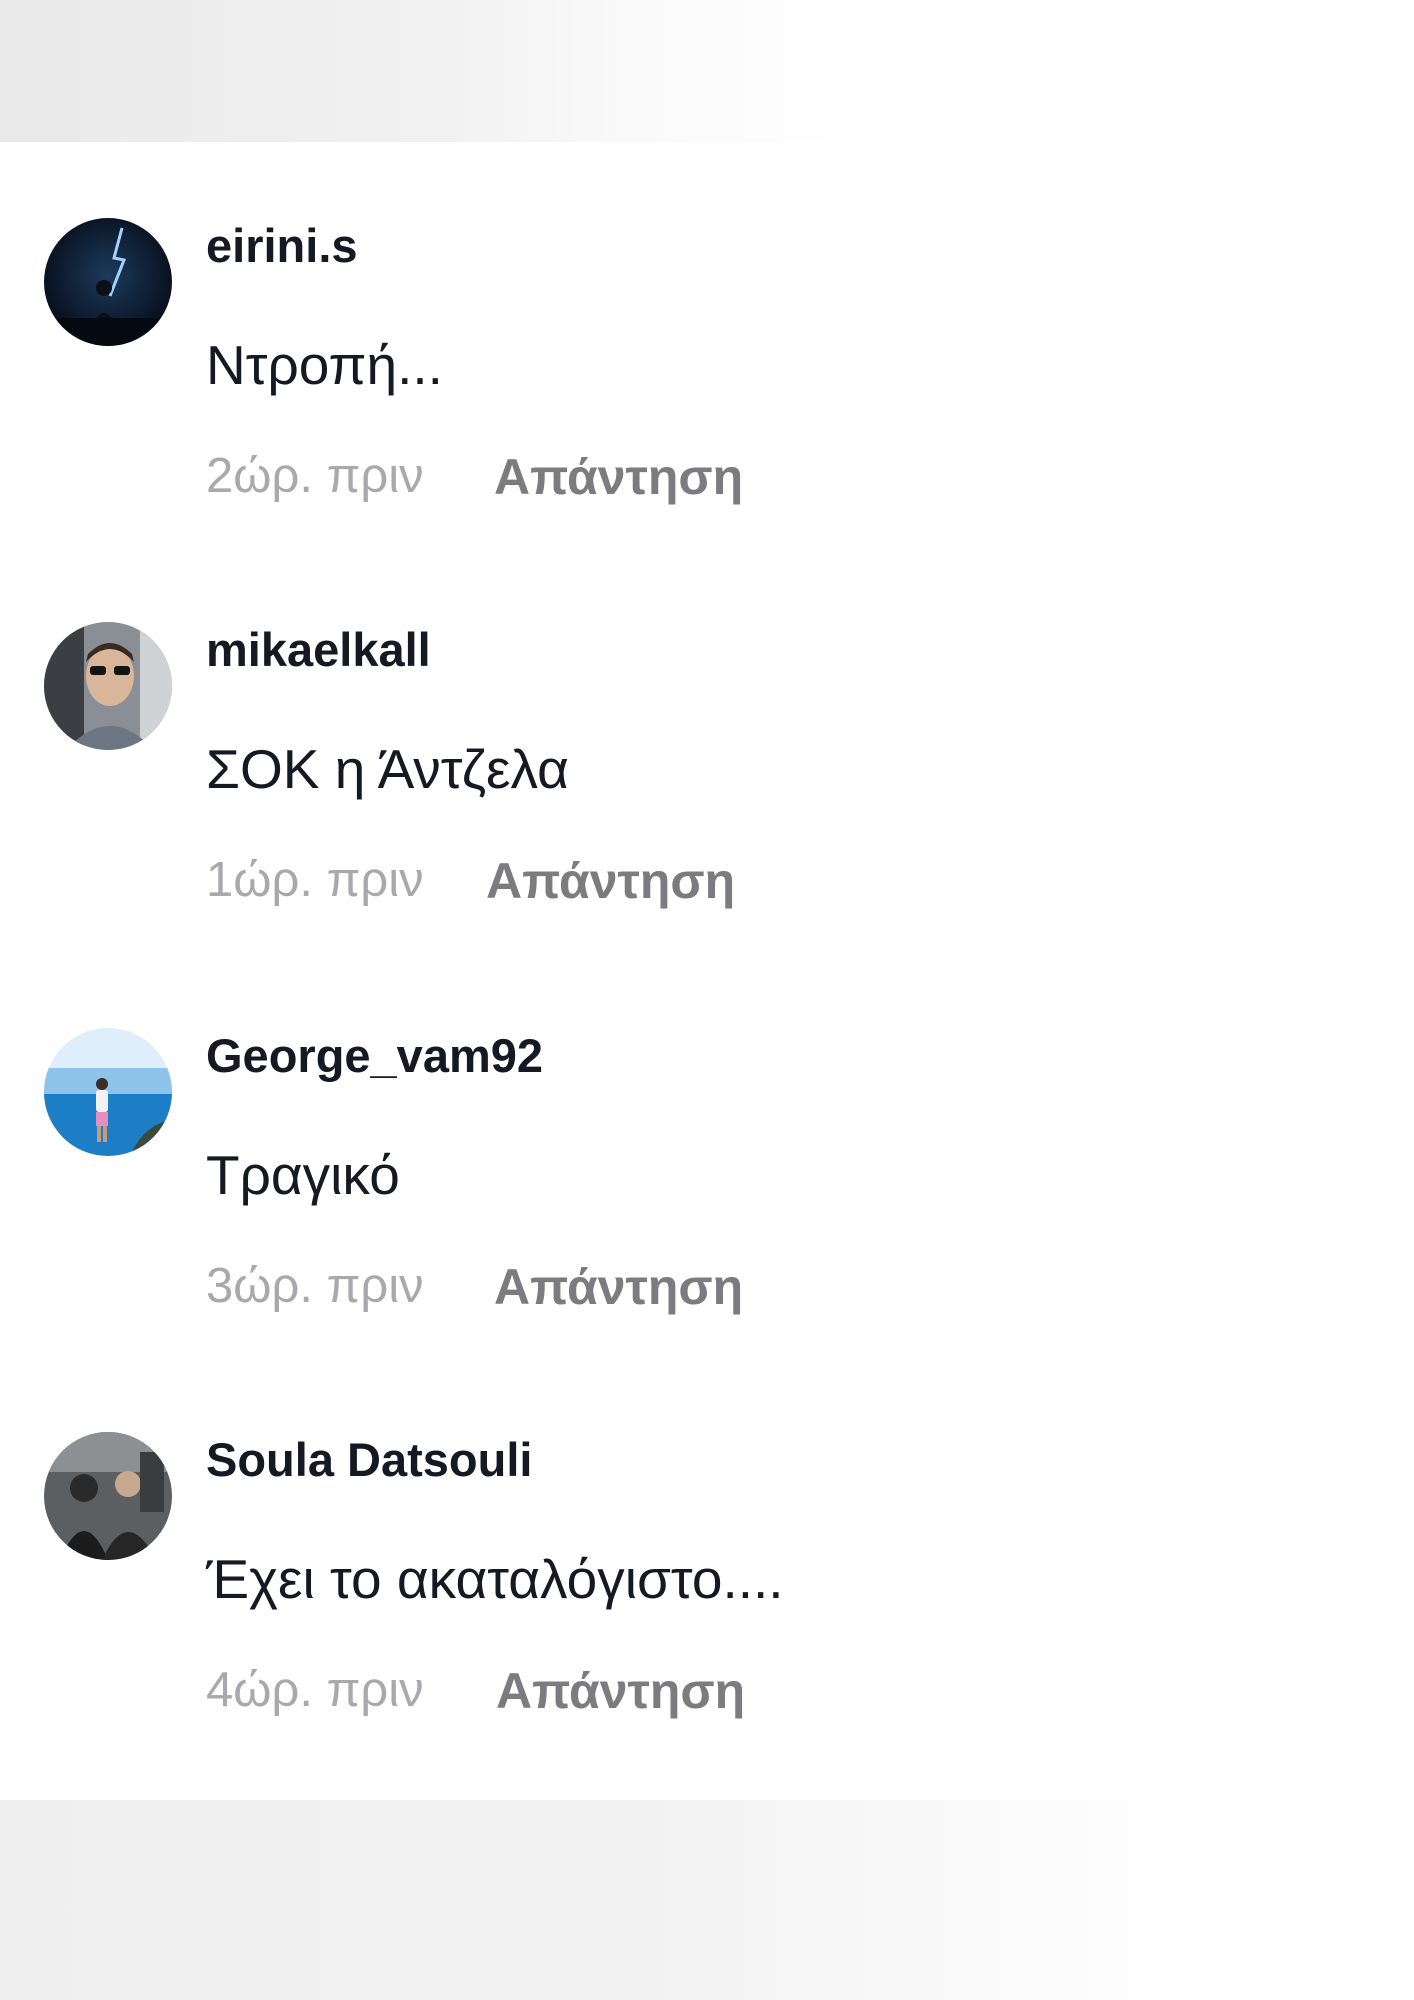  What do you see at coordinates (108, 282) in the screenshot?
I see `night-lightning-figure-avatar` at bounding box center [108, 282].